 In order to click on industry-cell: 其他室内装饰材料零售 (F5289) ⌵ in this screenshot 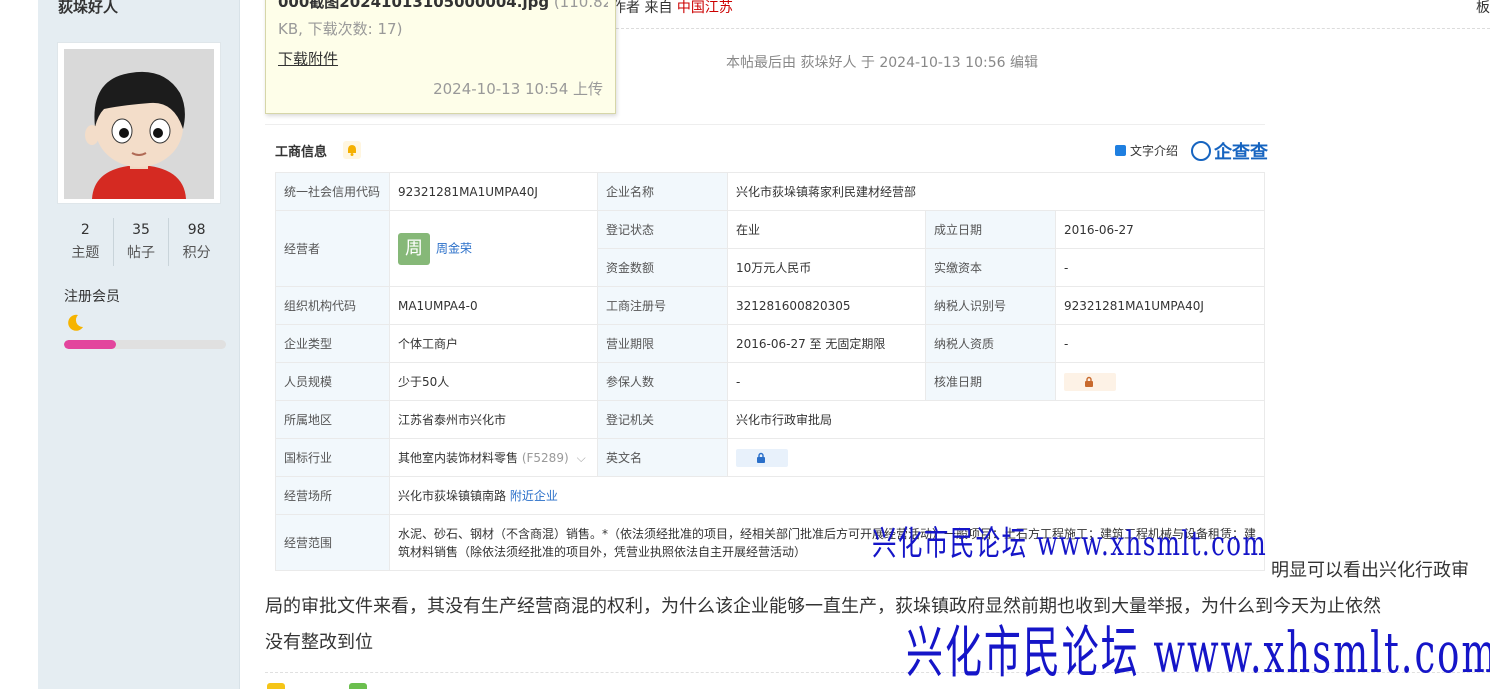, I will do `click(493, 457)`.